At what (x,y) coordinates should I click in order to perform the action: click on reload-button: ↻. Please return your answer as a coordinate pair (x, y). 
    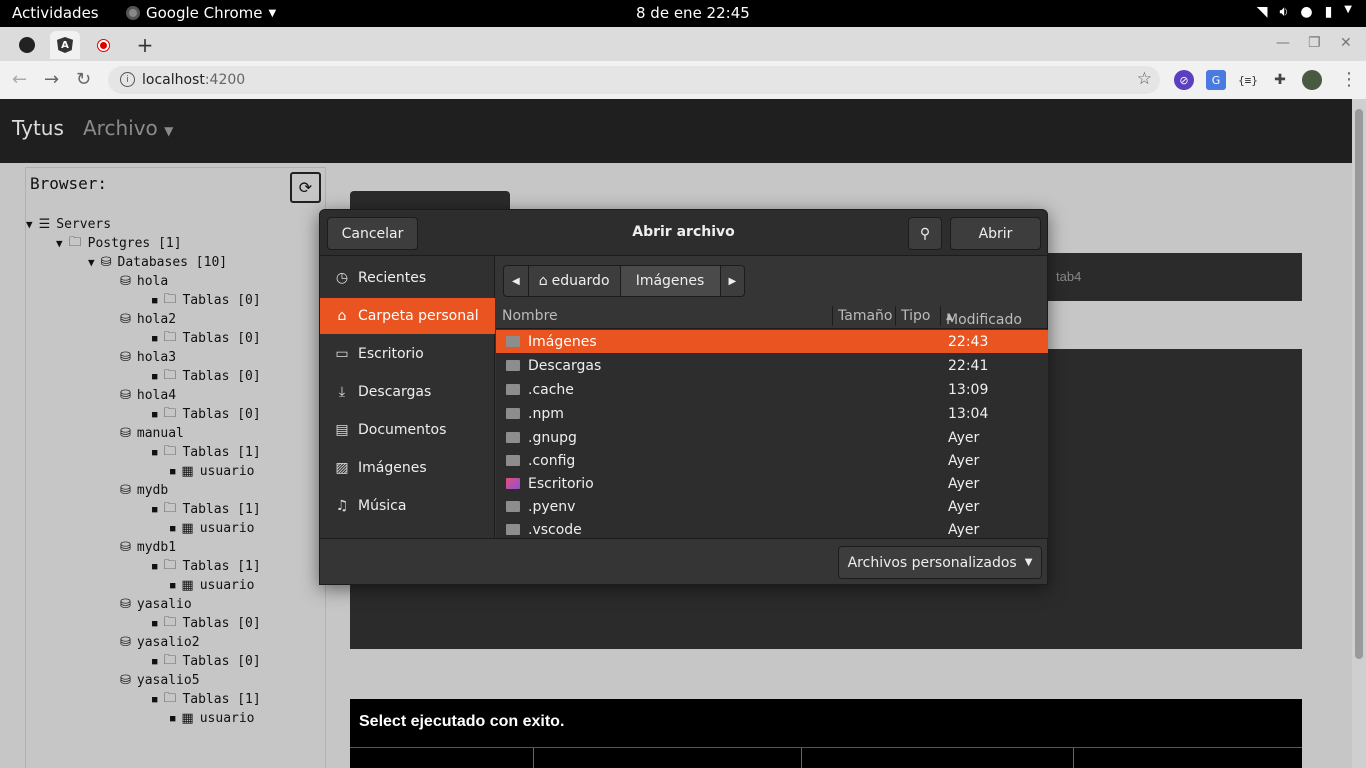
    Looking at the image, I should click on (83, 79).